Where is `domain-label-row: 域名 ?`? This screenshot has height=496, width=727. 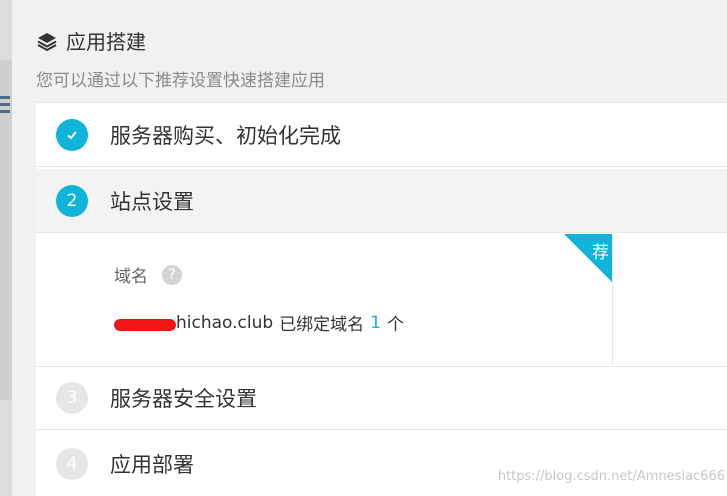
domain-label-row: 域名 ? is located at coordinates (148, 274).